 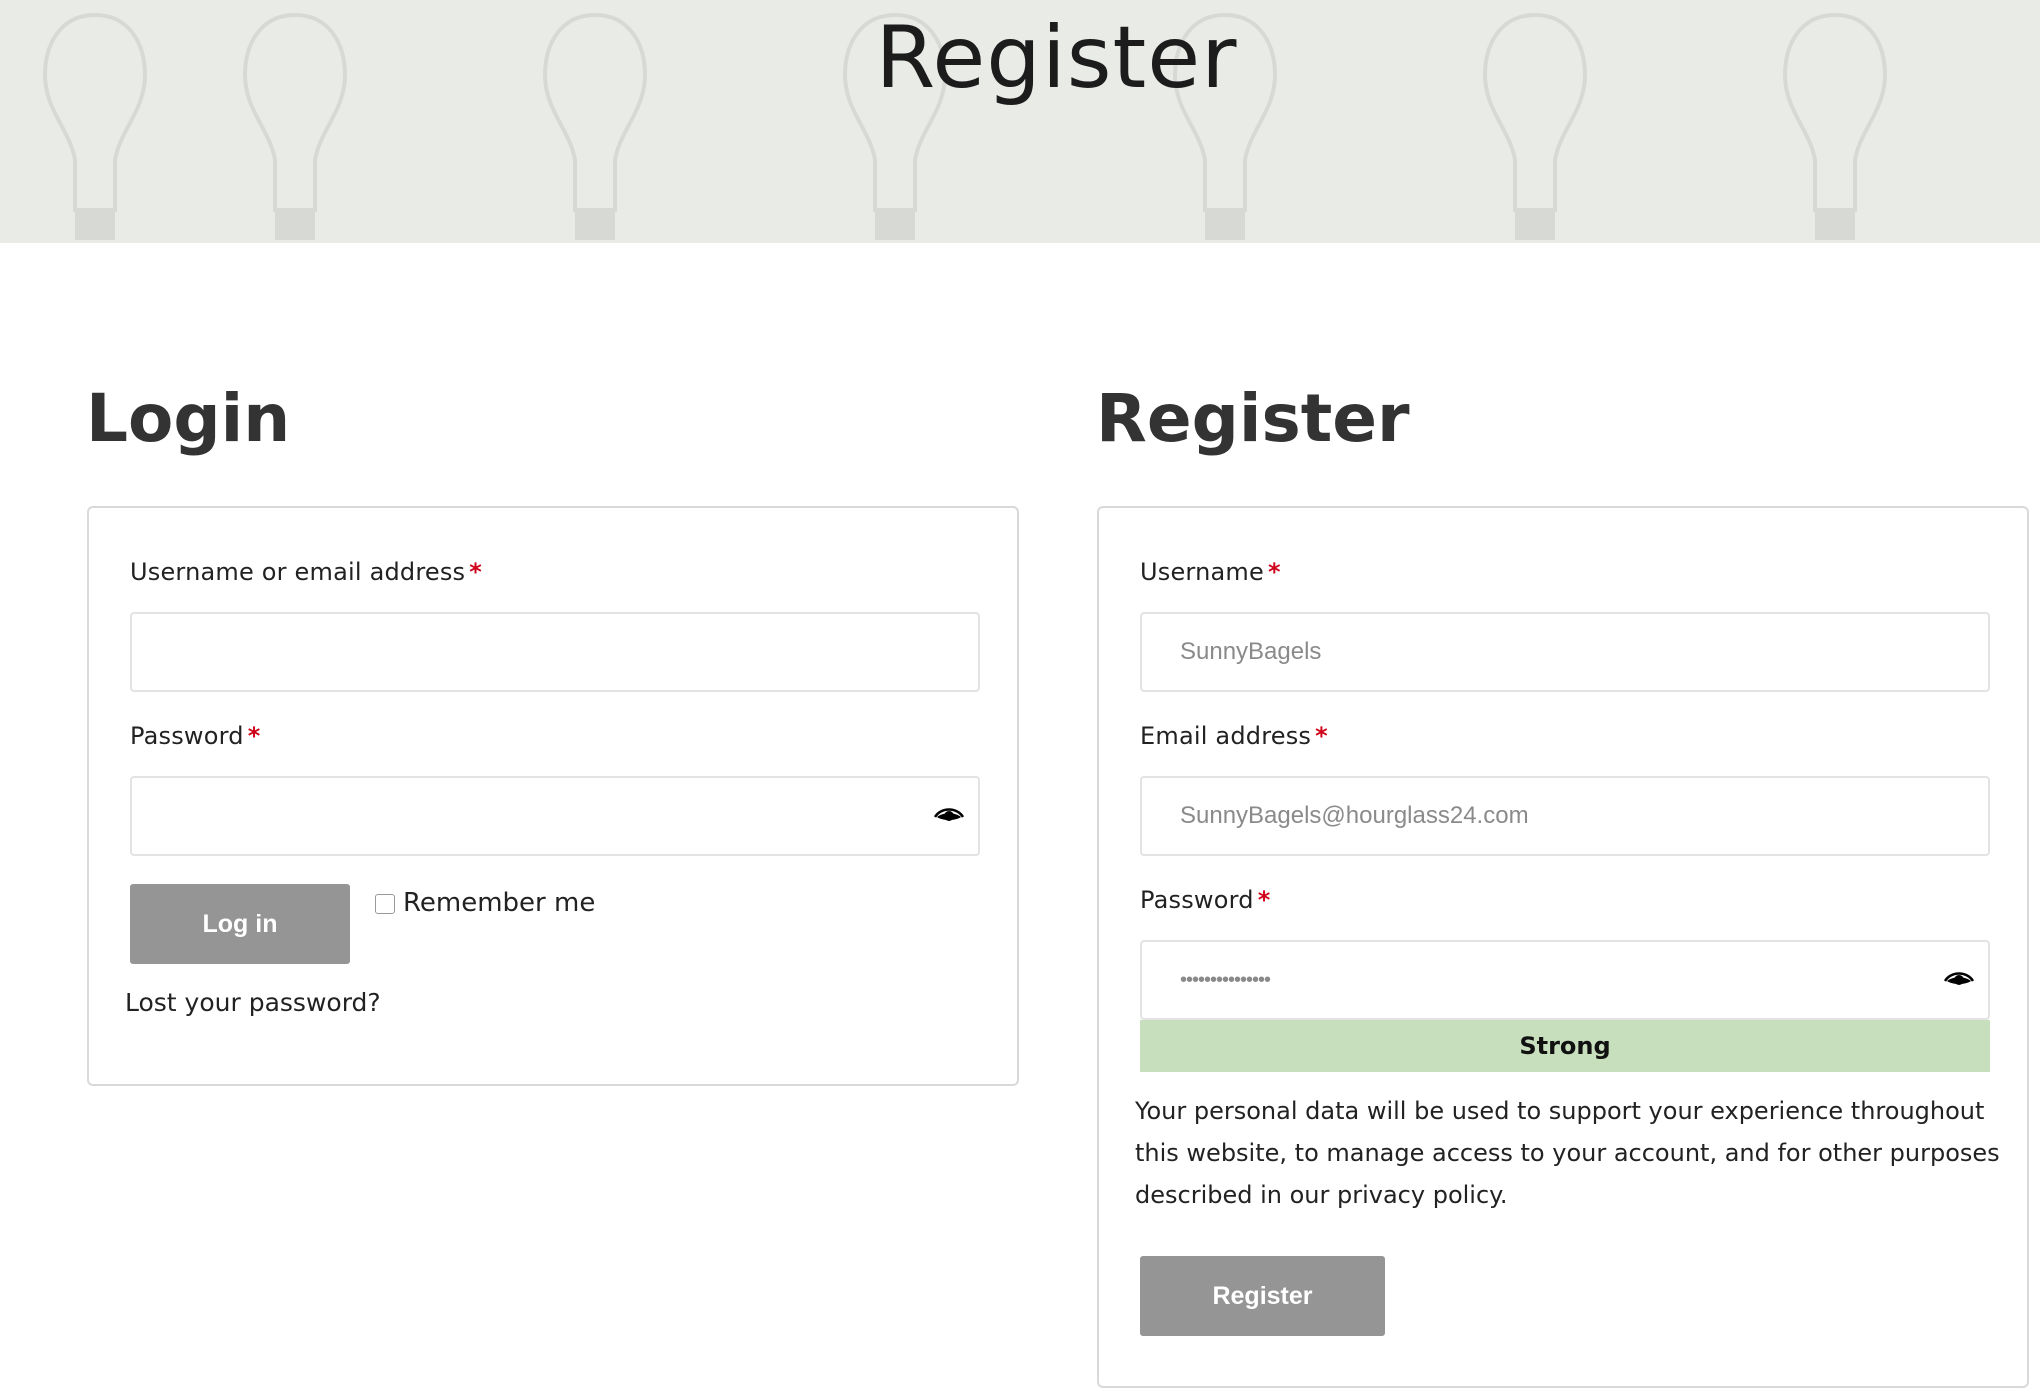 What do you see at coordinates (240, 924) in the screenshot?
I see `login-button: Log in` at bounding box center [240, 924].